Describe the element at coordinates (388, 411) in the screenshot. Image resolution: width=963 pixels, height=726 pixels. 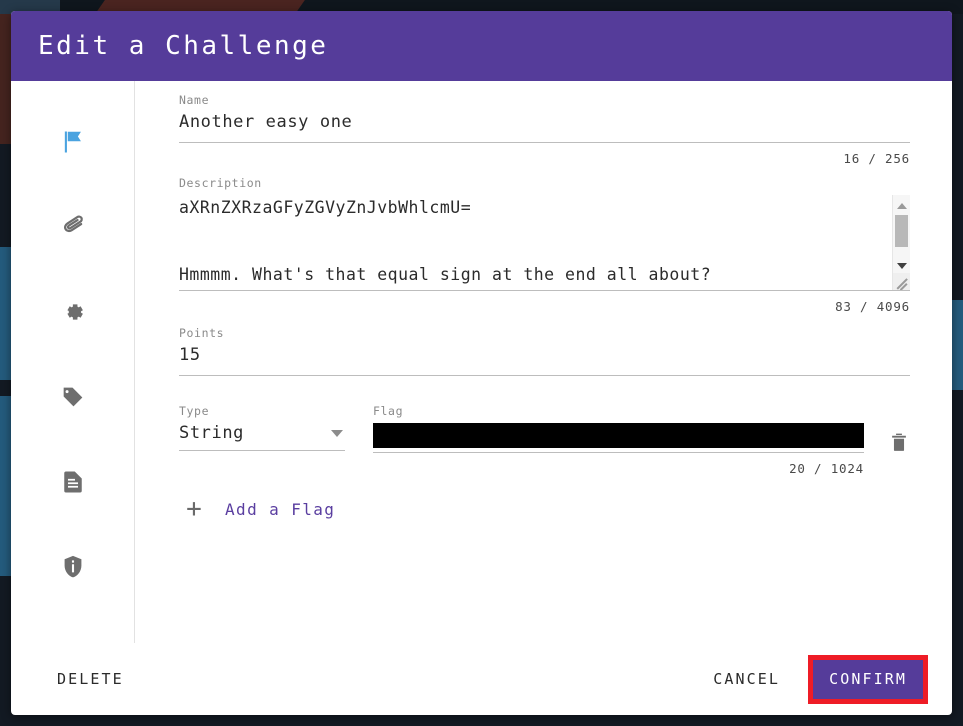
I see `flag-label: Flag` at that location.